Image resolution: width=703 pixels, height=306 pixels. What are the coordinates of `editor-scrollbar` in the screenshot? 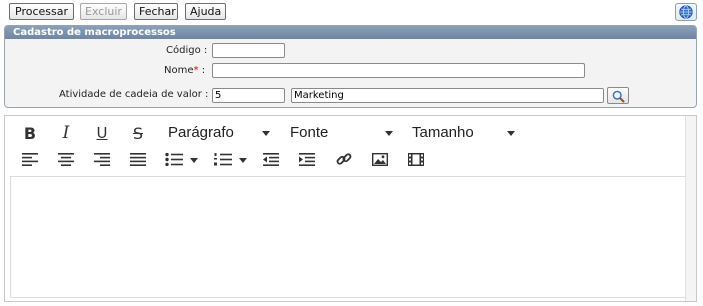 It's located at (690, 208).